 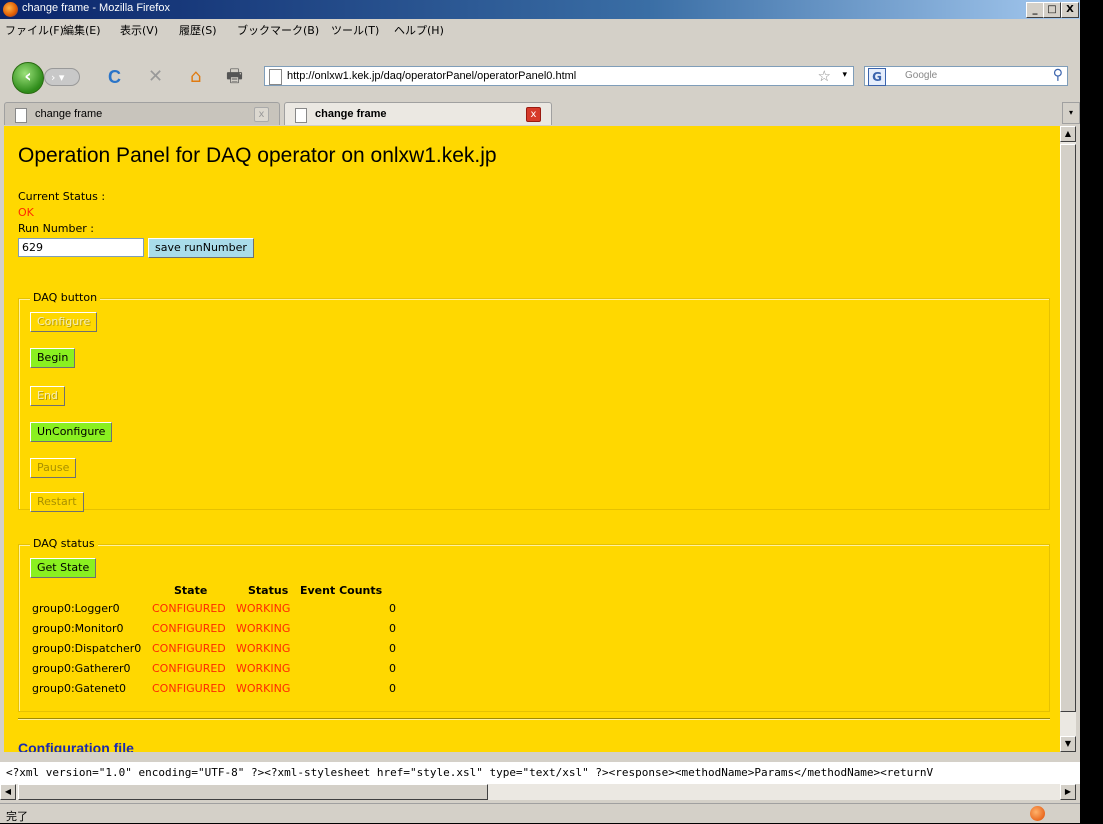 What do you see at coordinates (234, 77) in the screenshot?
I see `print-icon: 🖶` at bounding box center [234, 77].